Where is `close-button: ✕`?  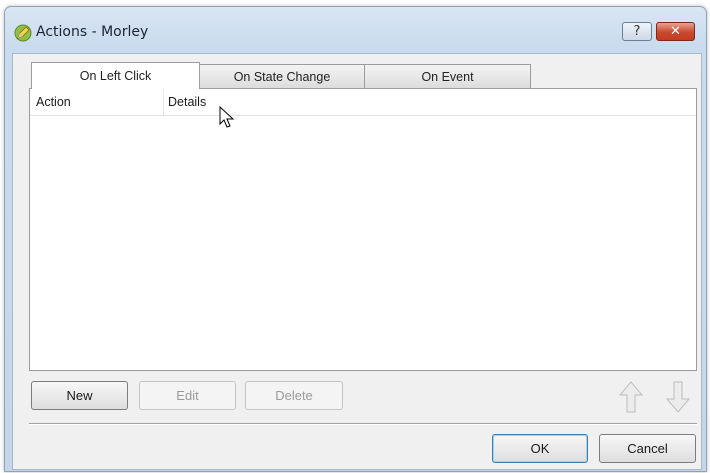 close-button: ✕ is located at coordinates (675, 31).